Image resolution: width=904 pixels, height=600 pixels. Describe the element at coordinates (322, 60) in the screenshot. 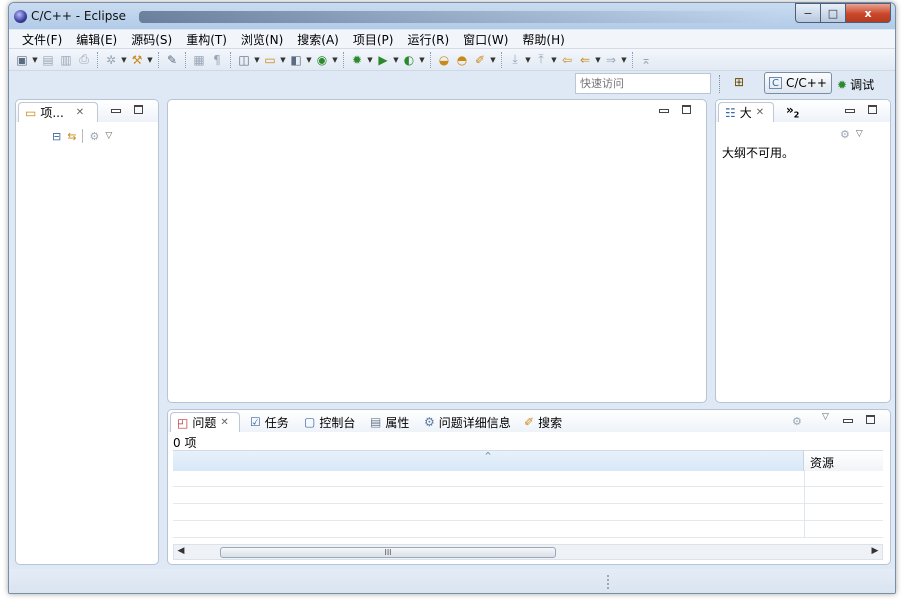

I see `new-class-icon: ◉` at that location.